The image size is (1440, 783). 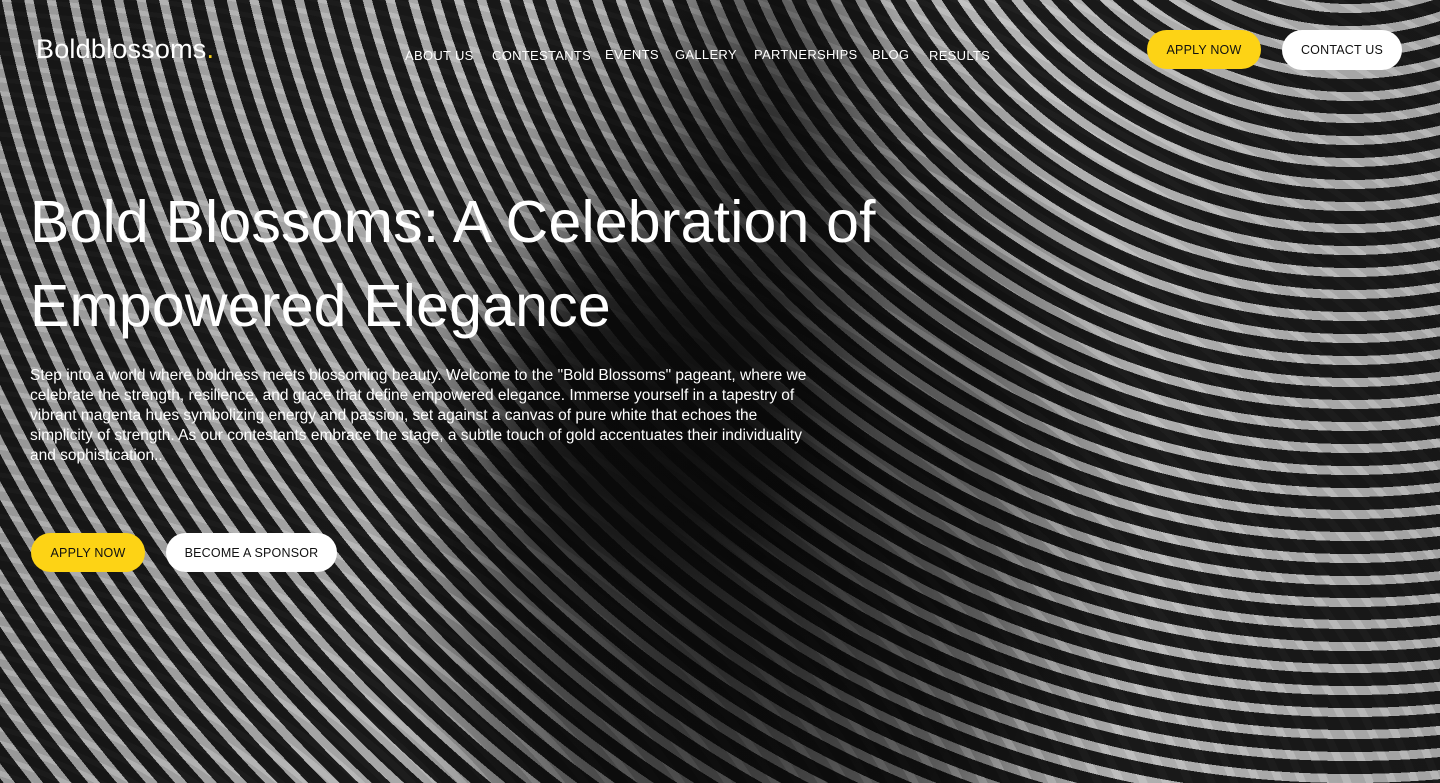 What do you see at coordinates (706, 54) in the screenshot?
I see `nav-gallery: GALLERY` at bounding box center [706, 54].